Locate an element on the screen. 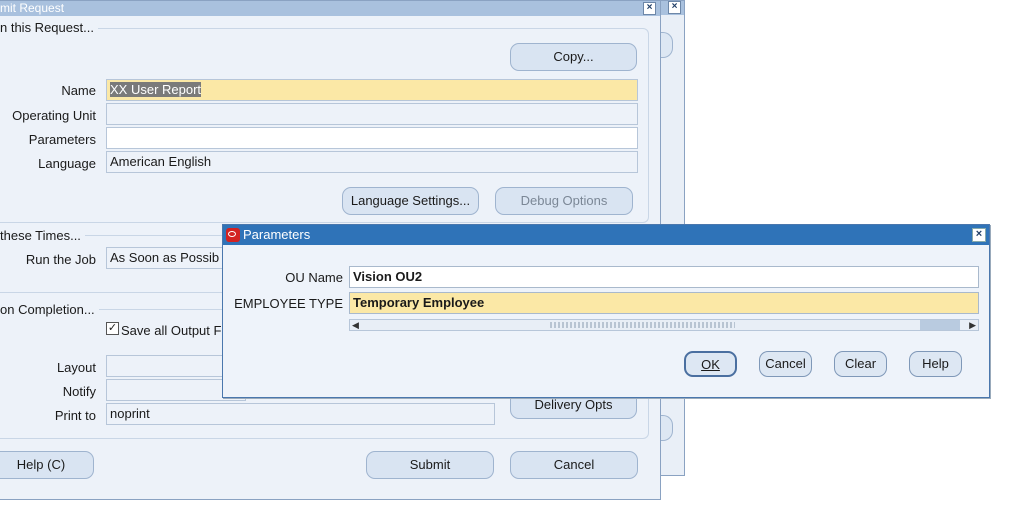 Image resolution: width=1027 pixels, height=508 pixels. dialog-cancel-button: Cancel is located at coordinates (785, 364).